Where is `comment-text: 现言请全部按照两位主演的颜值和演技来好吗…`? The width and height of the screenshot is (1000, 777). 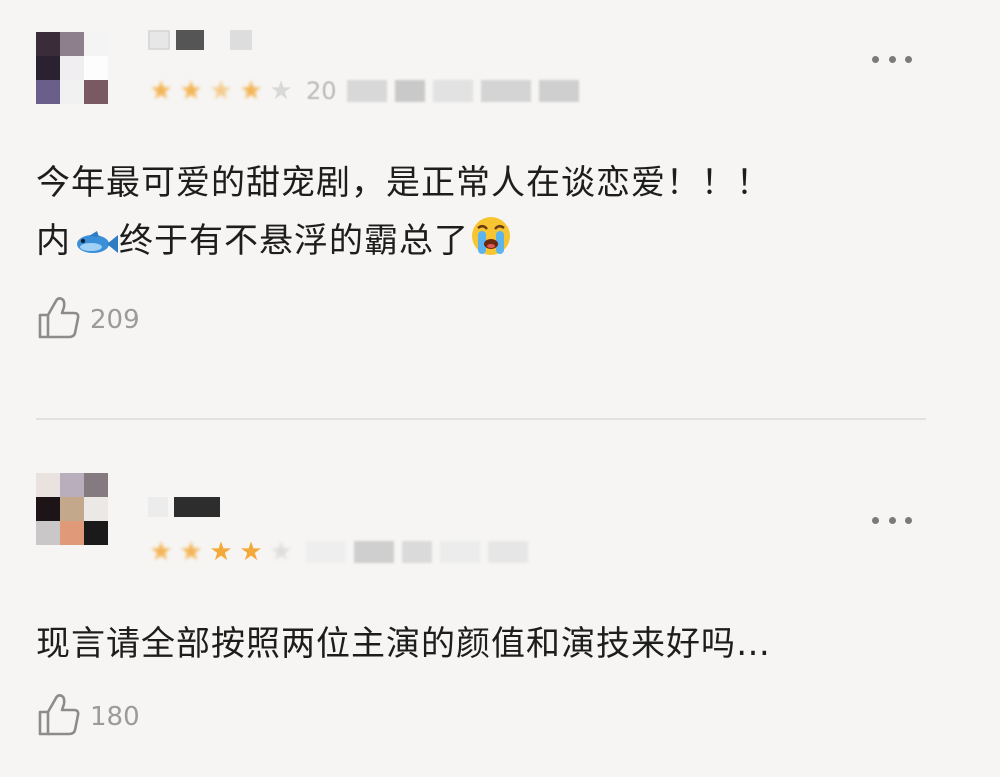
comment-text: 现言请全部按照两位主演的颜值和演技来好吗… is located at coordinates (403, 644).